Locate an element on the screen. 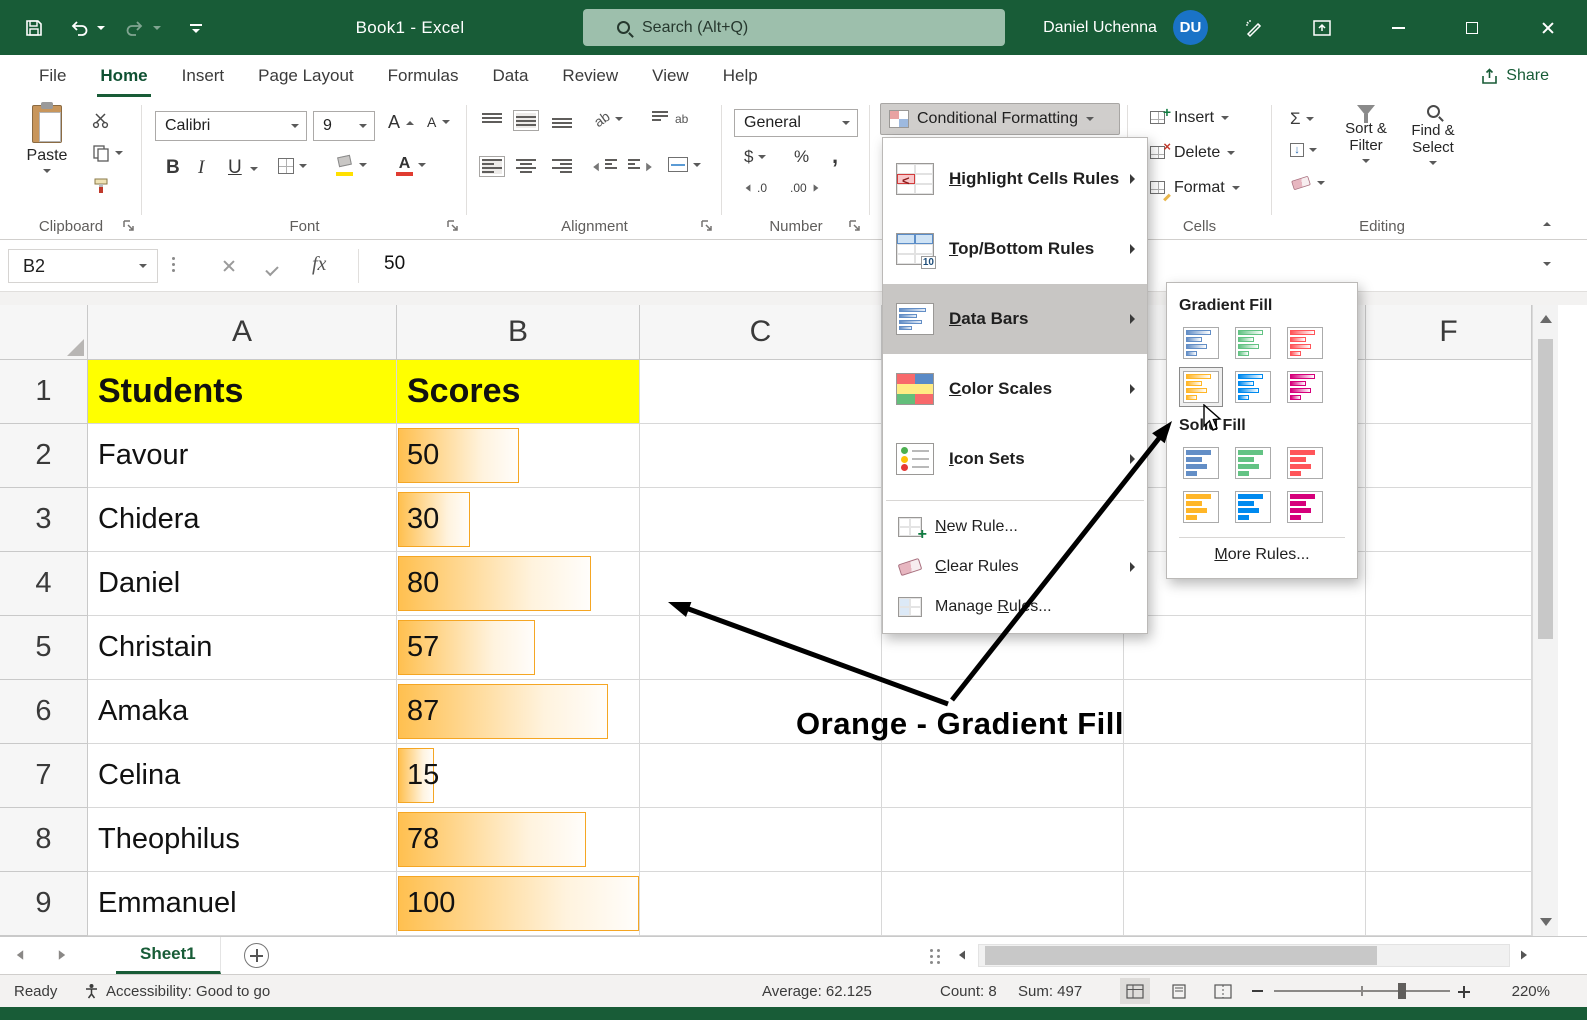 This screenshot has height=1020, width=1587. vertical-scrollbar-thumb is located at coordinates (1545, 489).